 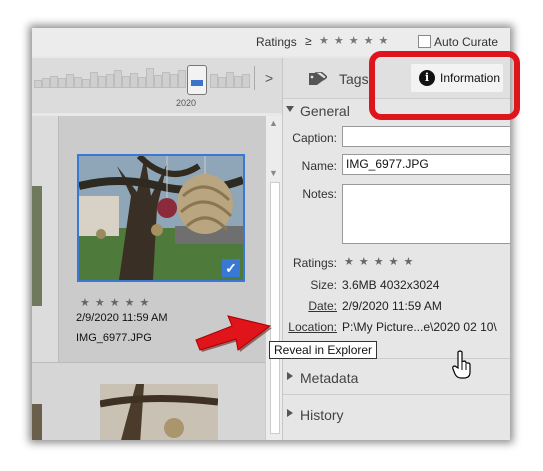 I want to click on scroll-down-icon: ▼, so click(x=273, y=173).